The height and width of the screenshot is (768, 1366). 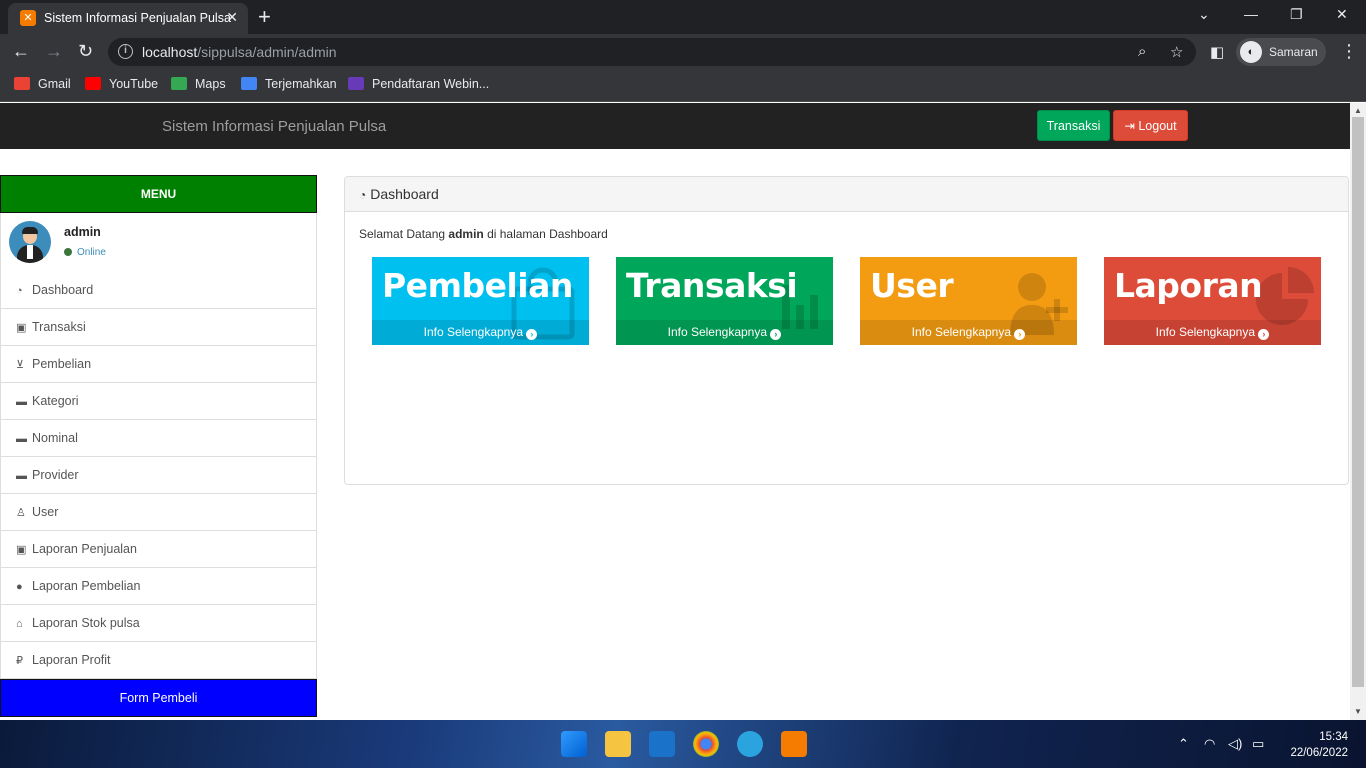 I want to click on sidebar-item-label: Kategori, so click(x=55, y=401).